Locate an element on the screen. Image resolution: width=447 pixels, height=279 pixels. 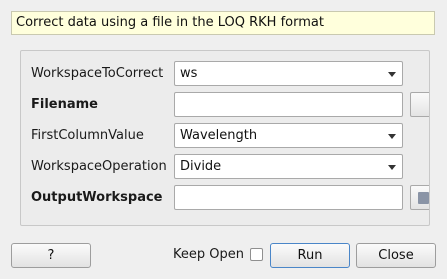
workspace-to-correct-value: ws is located at coordinates (189, 73).